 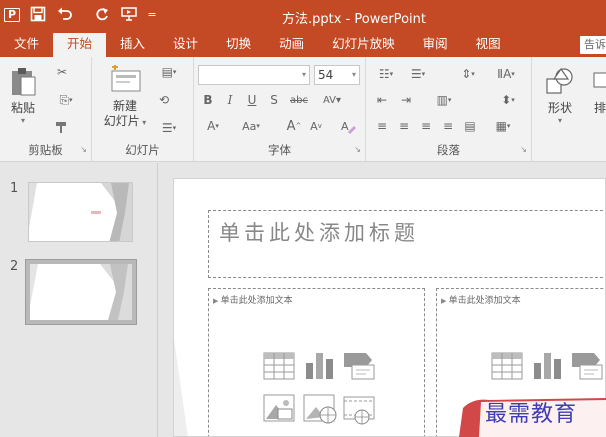 I want to click on align-text-icon: ⬍ ▾, so click(x=508, y=100).